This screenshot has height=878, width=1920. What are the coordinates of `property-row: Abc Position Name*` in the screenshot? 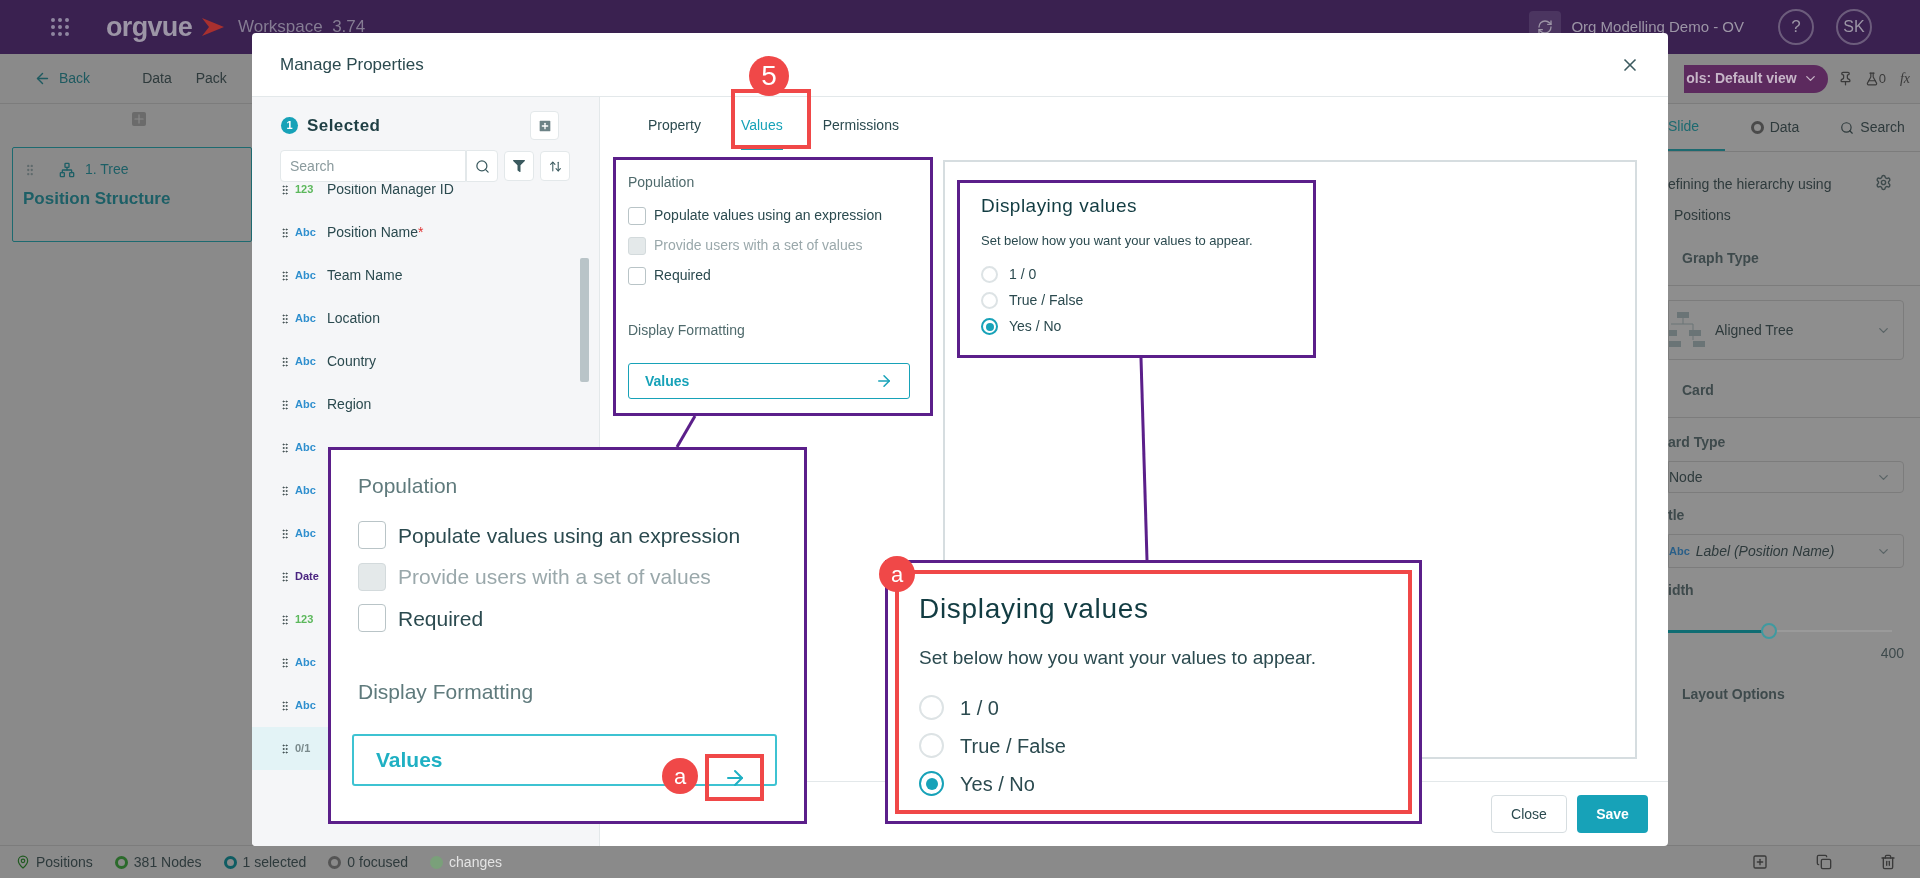 It's located at (415, 232).